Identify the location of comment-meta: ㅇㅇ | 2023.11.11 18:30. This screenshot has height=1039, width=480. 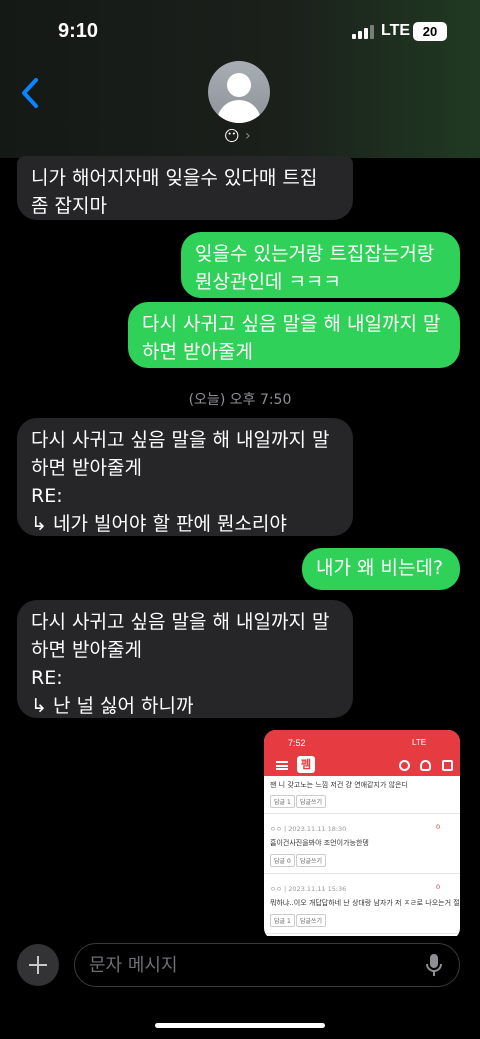
(308, 829).